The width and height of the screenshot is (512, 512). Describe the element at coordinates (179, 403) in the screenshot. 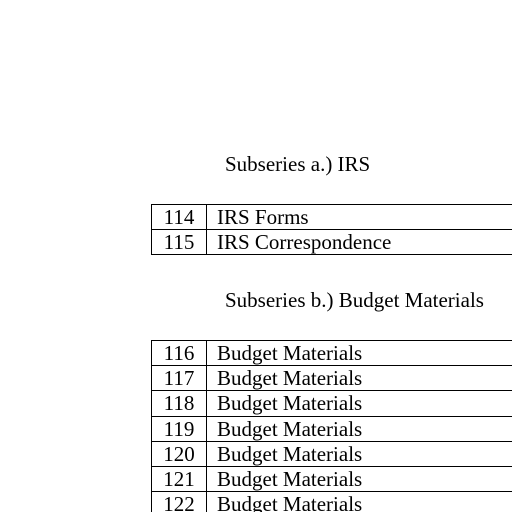

I see `box-number: 118` at that location.